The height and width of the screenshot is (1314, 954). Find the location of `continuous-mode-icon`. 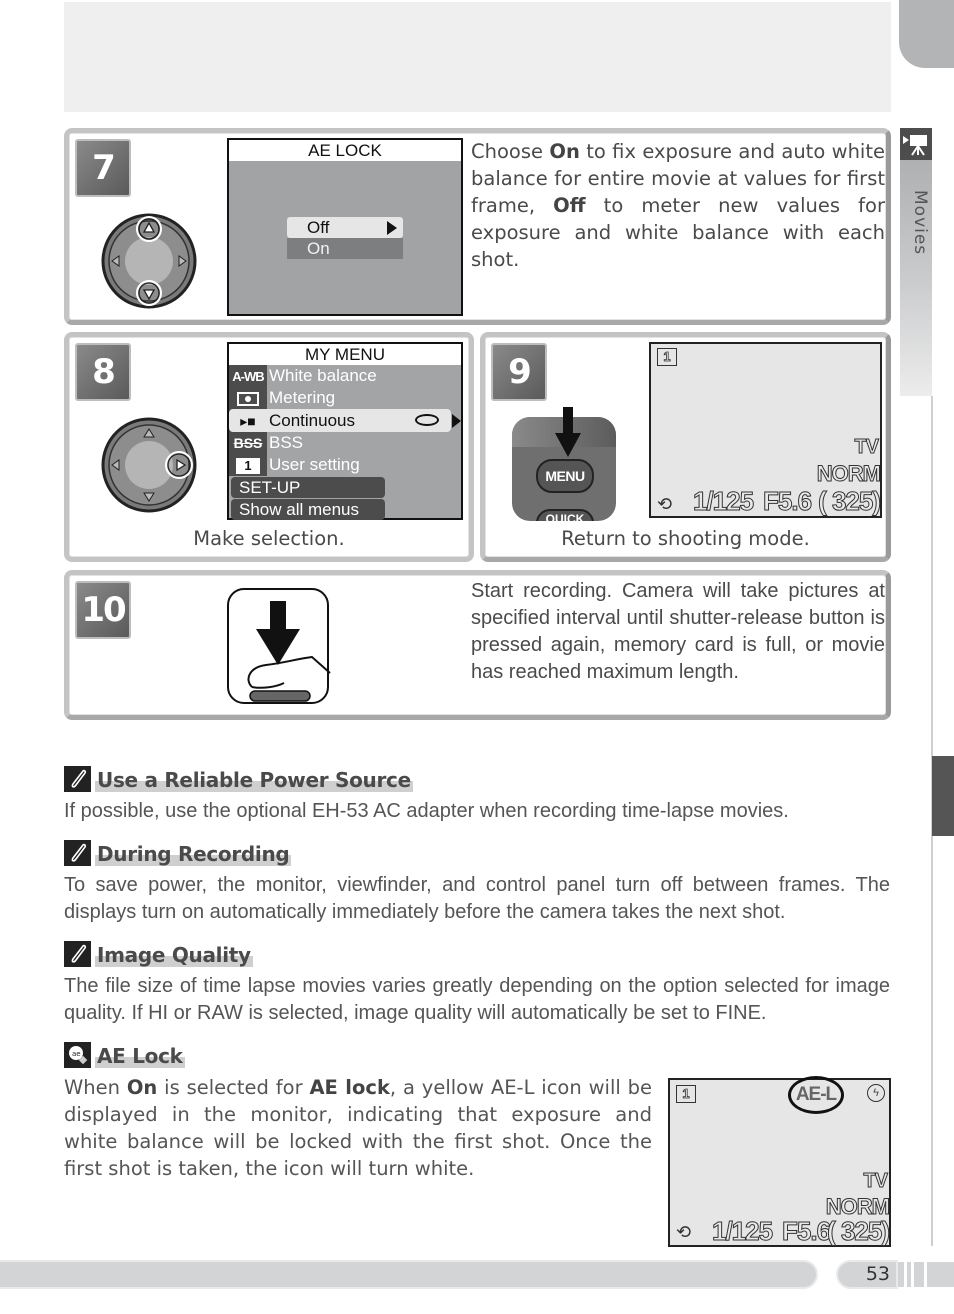

continuous-mode-icon is located at coordinates (427, 420).